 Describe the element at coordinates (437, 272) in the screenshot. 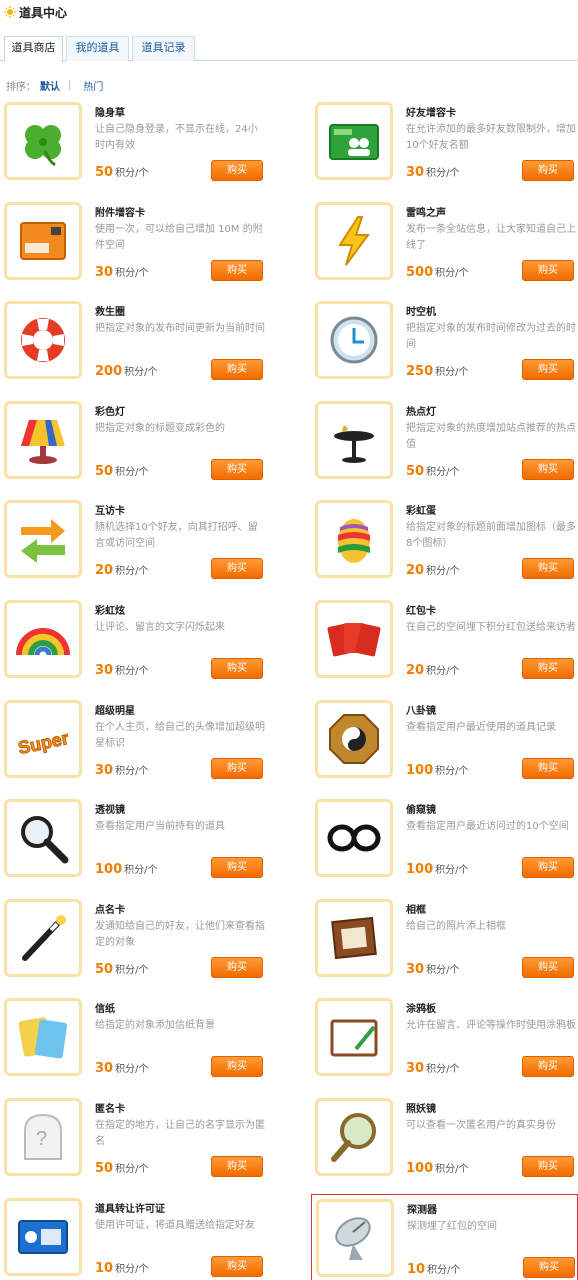

I see `item-price: 500 积分/个` at that location.